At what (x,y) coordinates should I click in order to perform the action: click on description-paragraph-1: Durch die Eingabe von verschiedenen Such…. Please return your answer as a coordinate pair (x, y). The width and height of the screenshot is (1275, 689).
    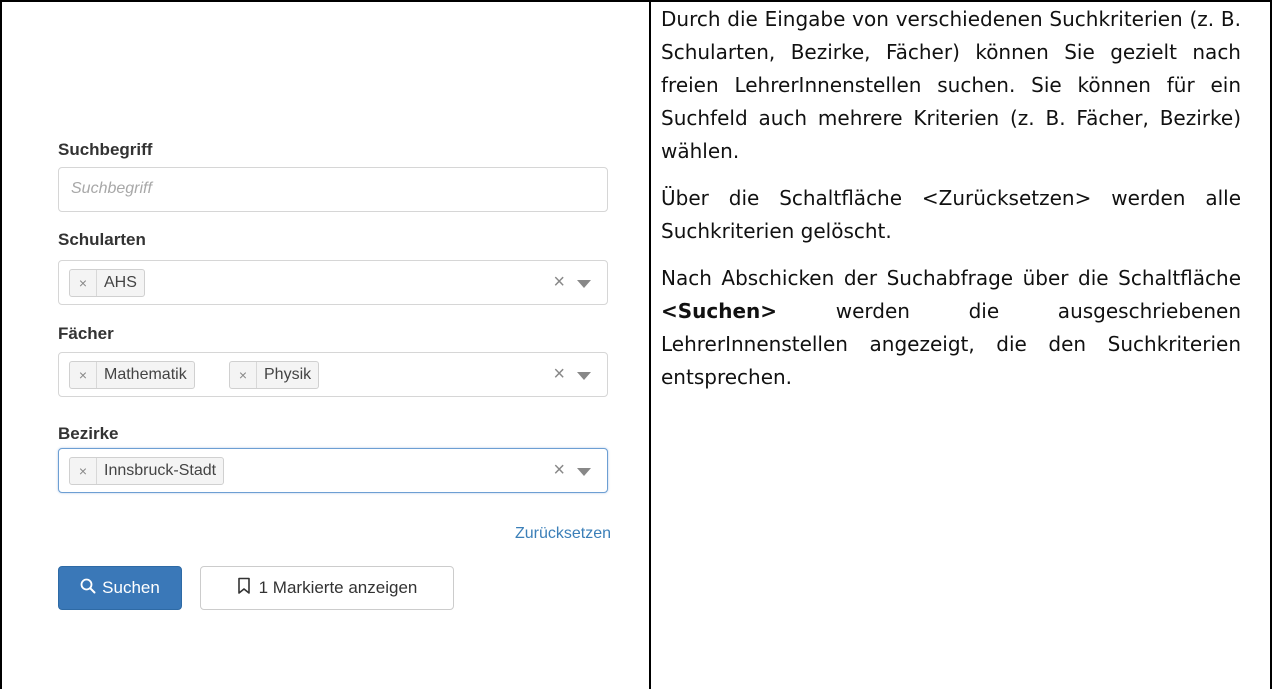
    Looking at the image, I should click on (951, 85).